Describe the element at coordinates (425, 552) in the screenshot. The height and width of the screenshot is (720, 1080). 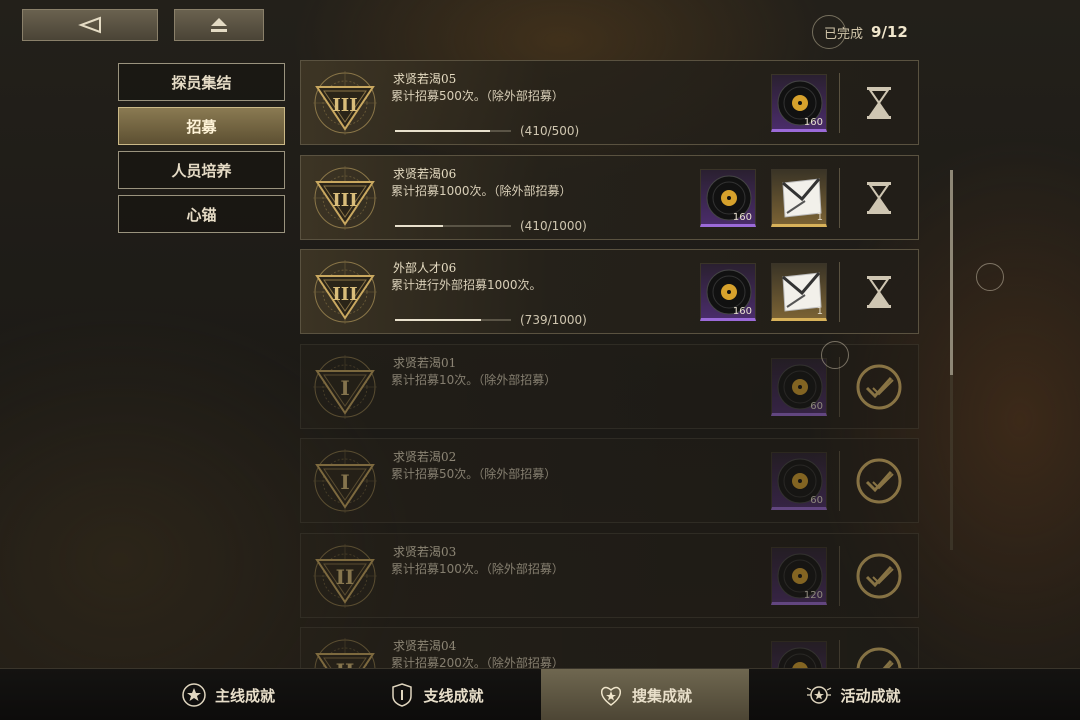
I see `achievement-title: 求贤若渴03` at that location.